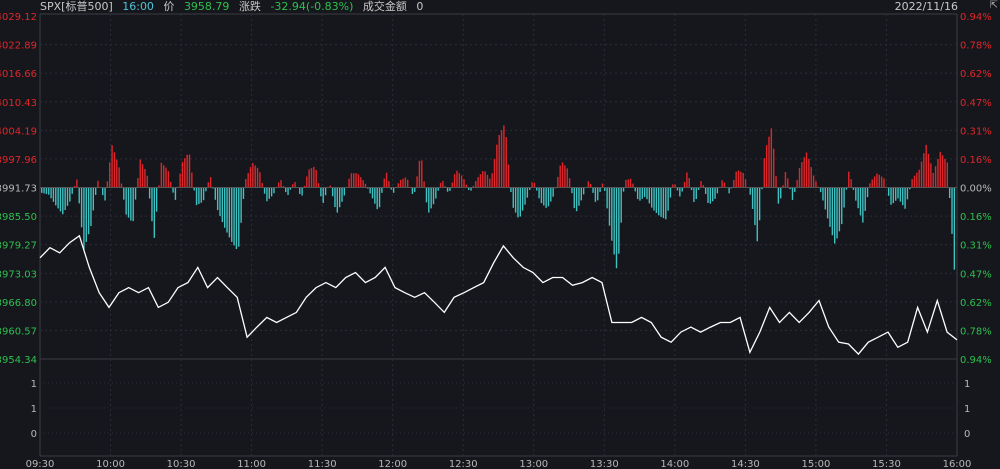 This screenshot has height=469, width=1000. What do you see at coordinates (976, 103) in the screenshot?
I see `right-tick-label: 0.47%` at bounding box center [976, 103].